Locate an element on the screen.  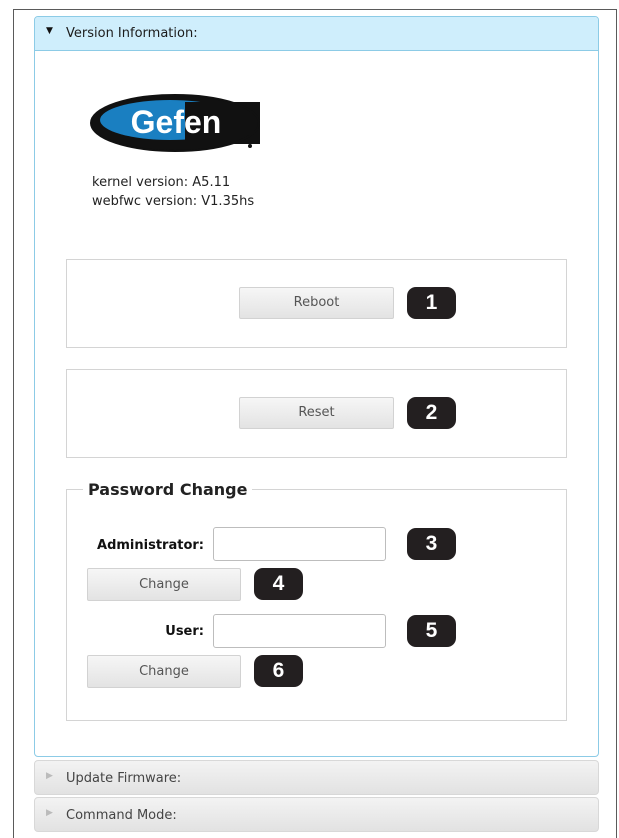
callout-badge-3: 3 is located at coordinates (431, 544).